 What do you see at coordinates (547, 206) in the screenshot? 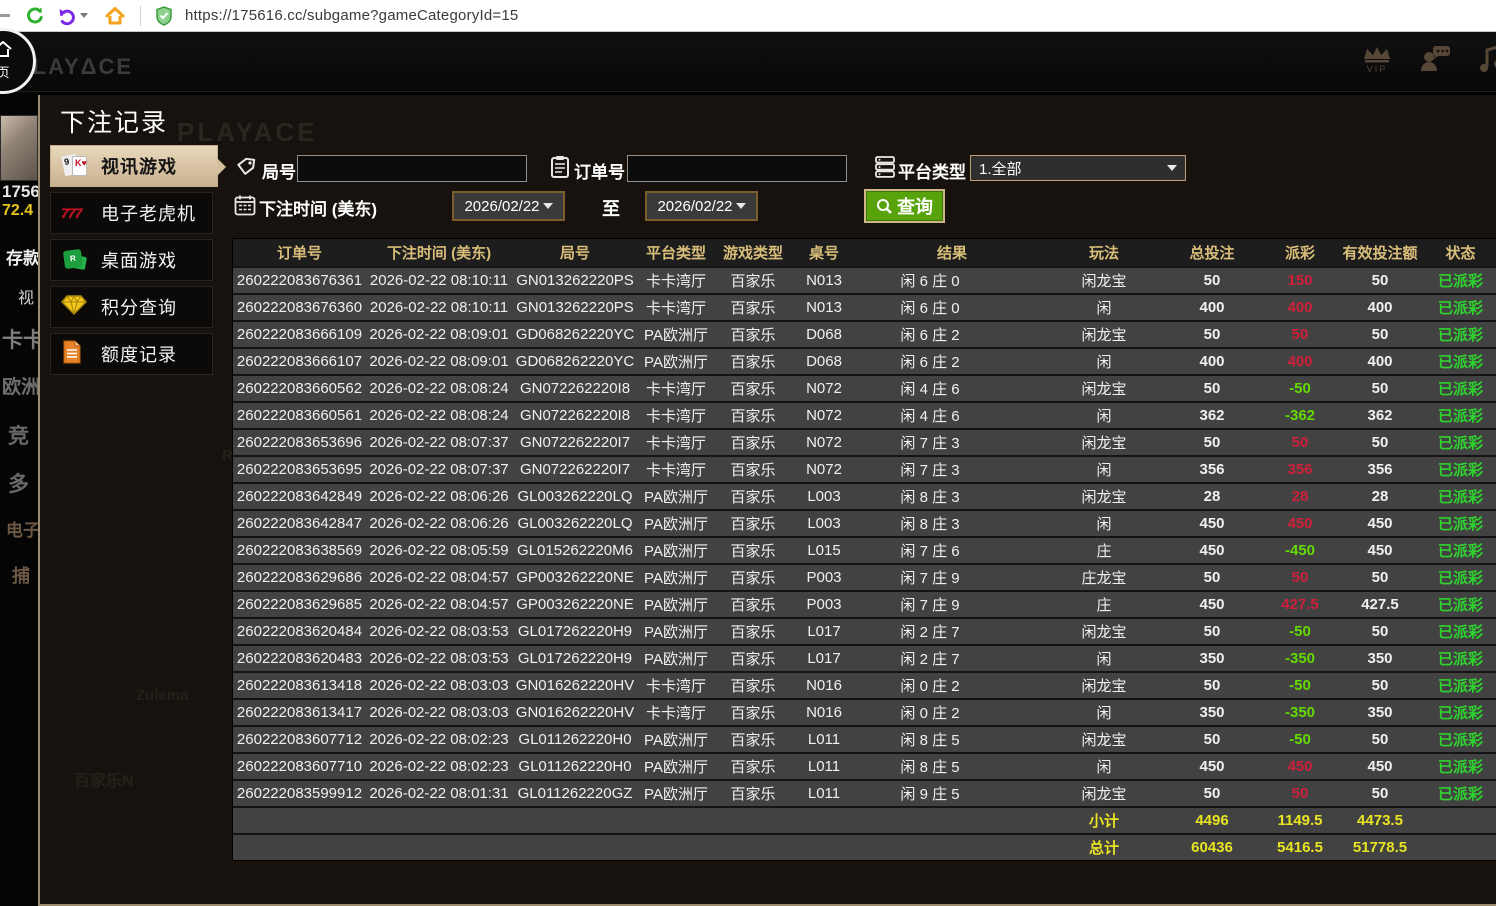
I see `chevron-down-icon` at bounding box center [547, 206].